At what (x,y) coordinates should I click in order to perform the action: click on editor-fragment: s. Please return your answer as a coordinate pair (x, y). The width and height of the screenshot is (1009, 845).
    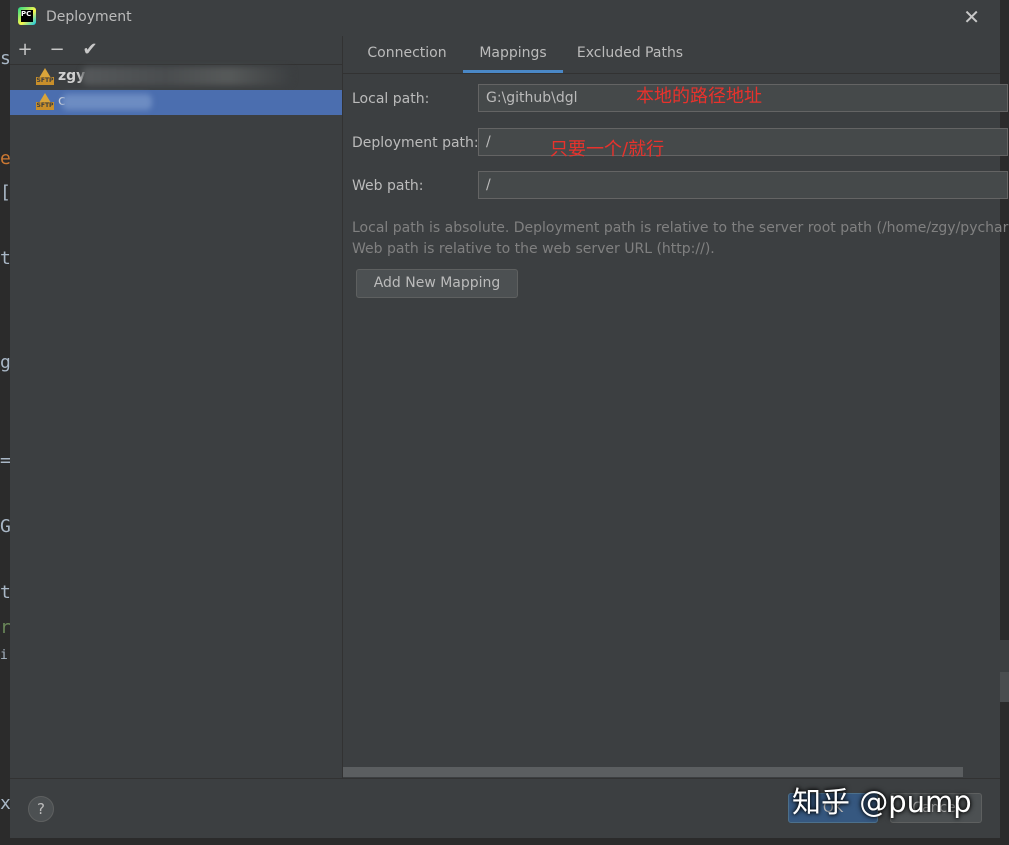
    Looking at the image, I should click on (5, 58).